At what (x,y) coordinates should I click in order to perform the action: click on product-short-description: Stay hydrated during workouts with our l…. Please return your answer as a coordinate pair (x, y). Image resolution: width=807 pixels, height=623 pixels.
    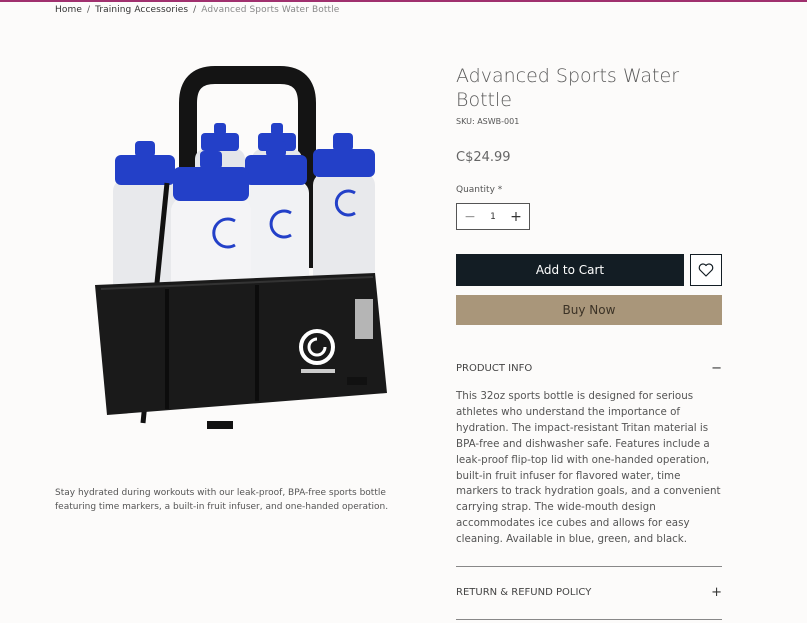
    Looking at the image, I should click on (222, 500).